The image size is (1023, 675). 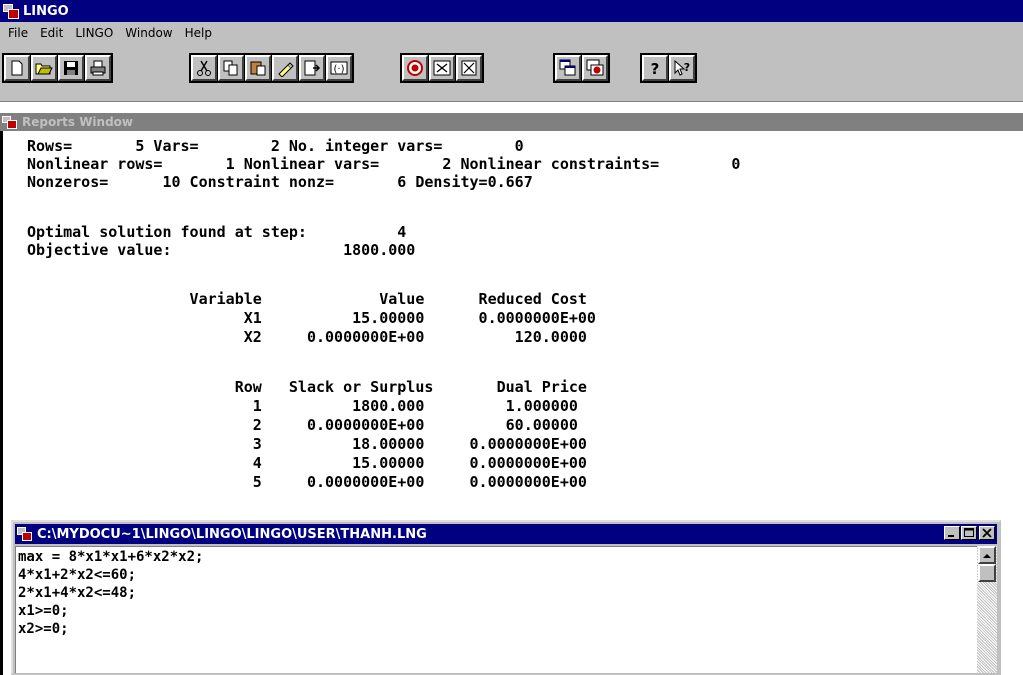 What do you see at coordinates (221, 250) in the screenshot?
I see `report-line: Objective value: 1800.000` at bounding box center [221, 250].